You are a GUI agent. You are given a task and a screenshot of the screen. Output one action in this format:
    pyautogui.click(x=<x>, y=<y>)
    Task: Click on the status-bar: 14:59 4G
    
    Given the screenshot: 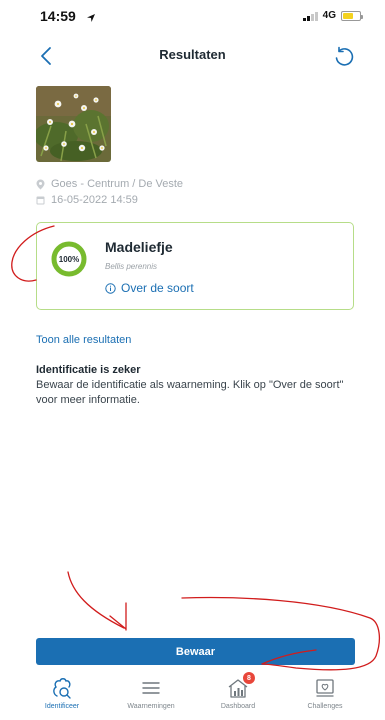 What is the action you would take?
    pyautogui.click(x=192, y=15)
    